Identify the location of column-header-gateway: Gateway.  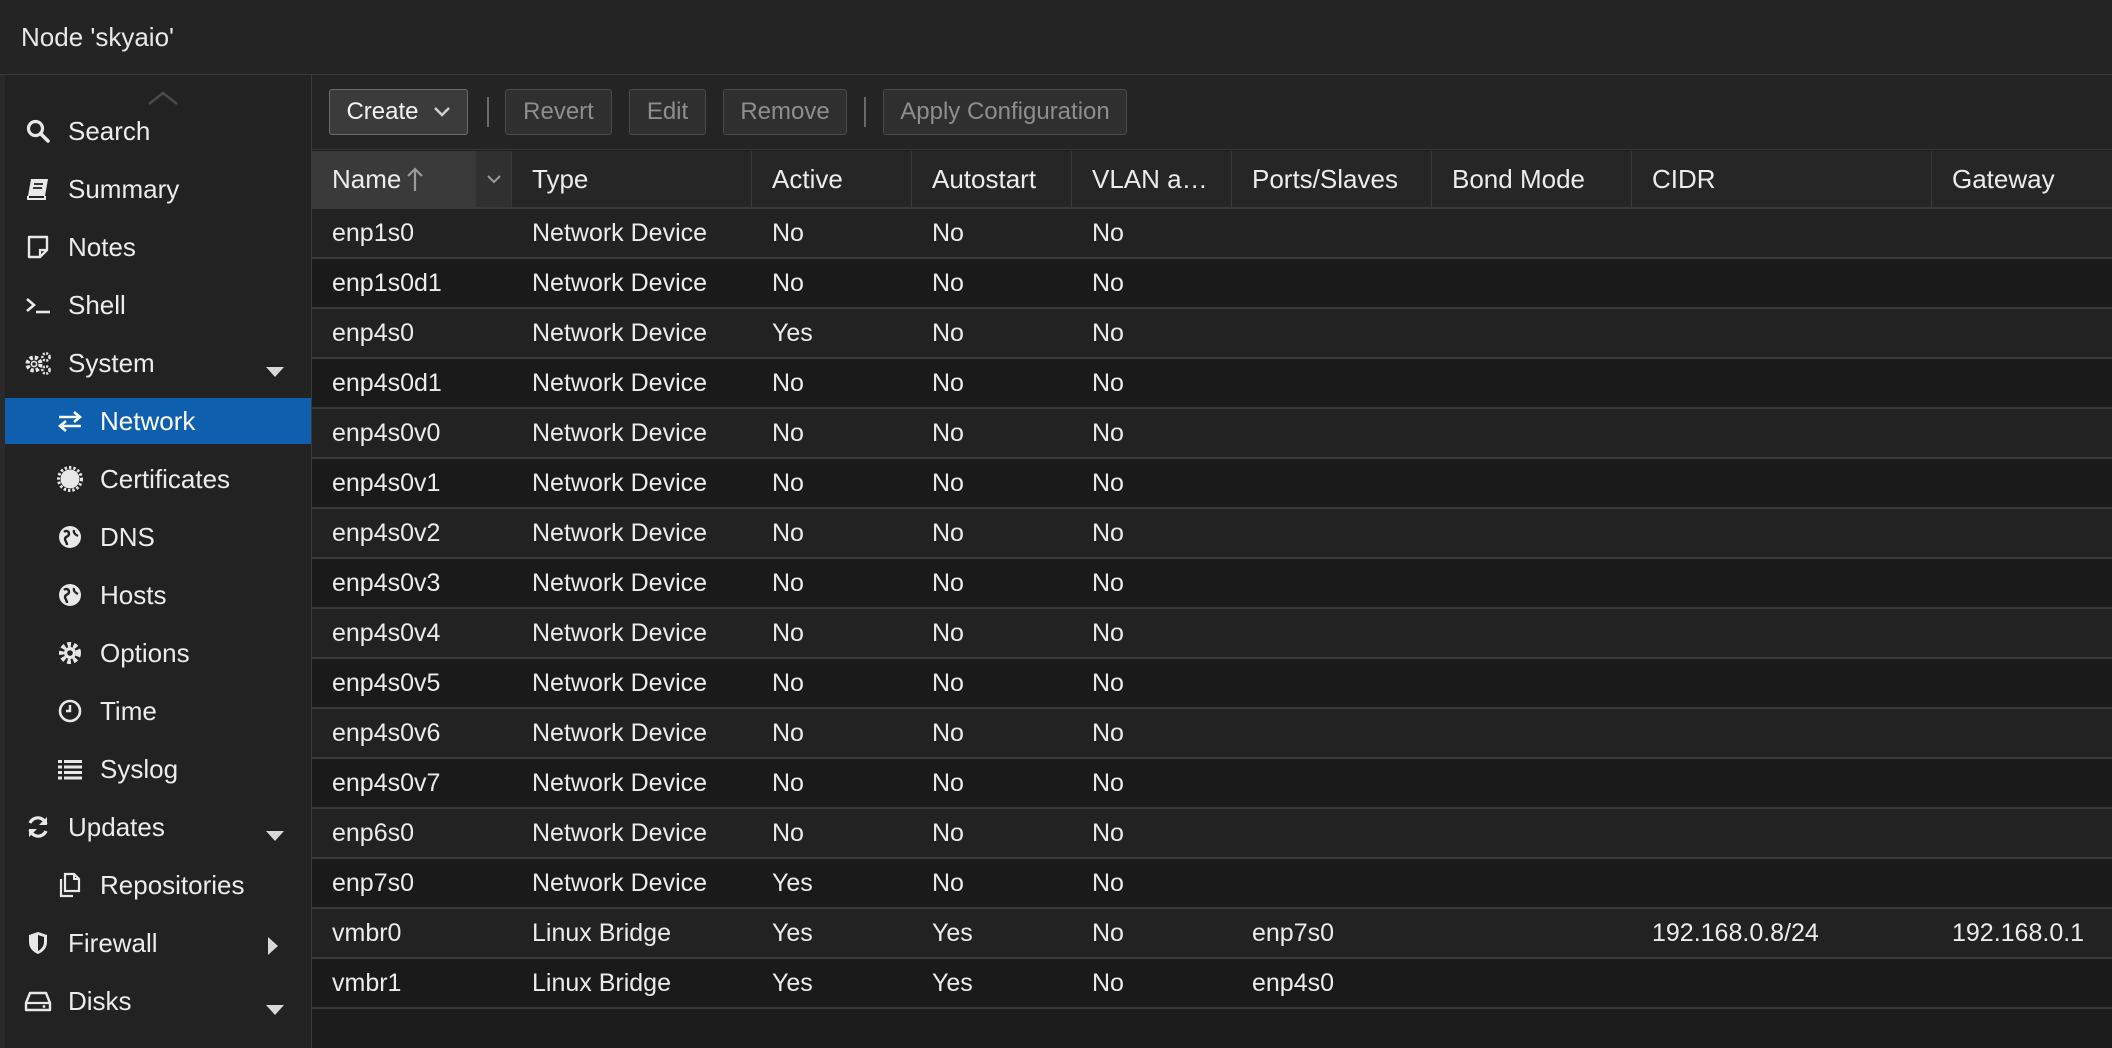
(2022, 179).